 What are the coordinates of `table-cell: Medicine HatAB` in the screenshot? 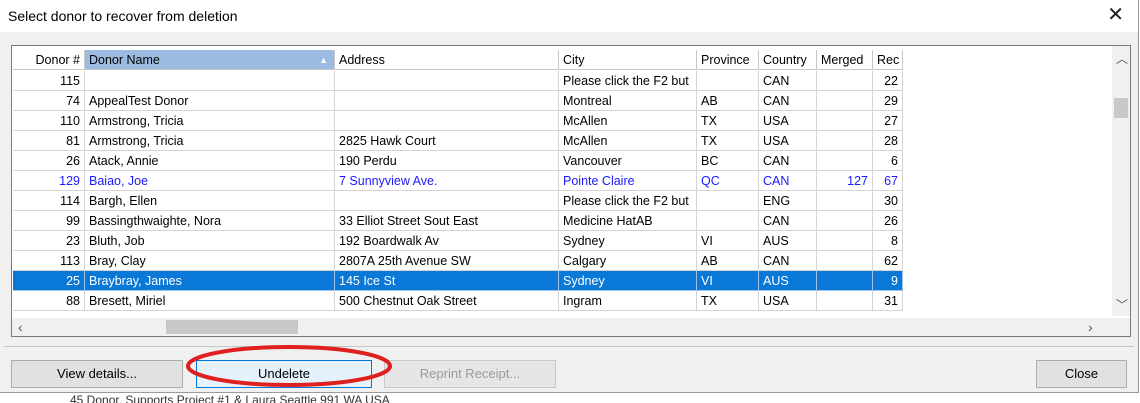 It's located at (628, 221).